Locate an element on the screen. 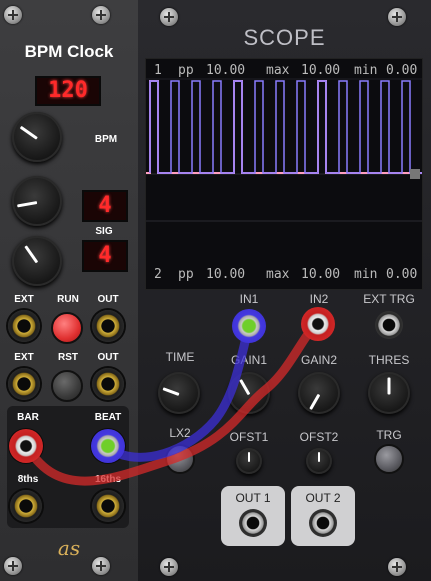  ch1-min-label: min is located at coordinates (366, 70).